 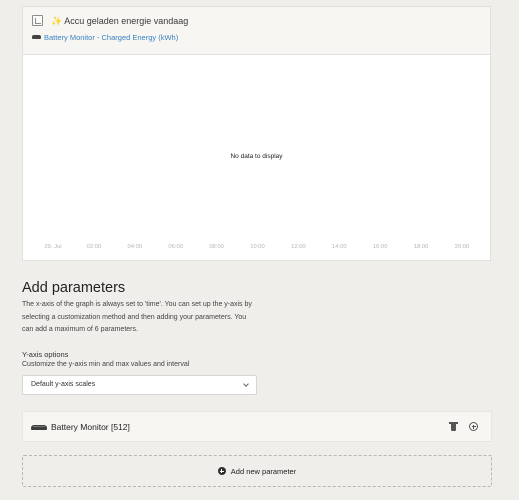 I want to click on section-title: Add parameters, so click(x=74, y=288).